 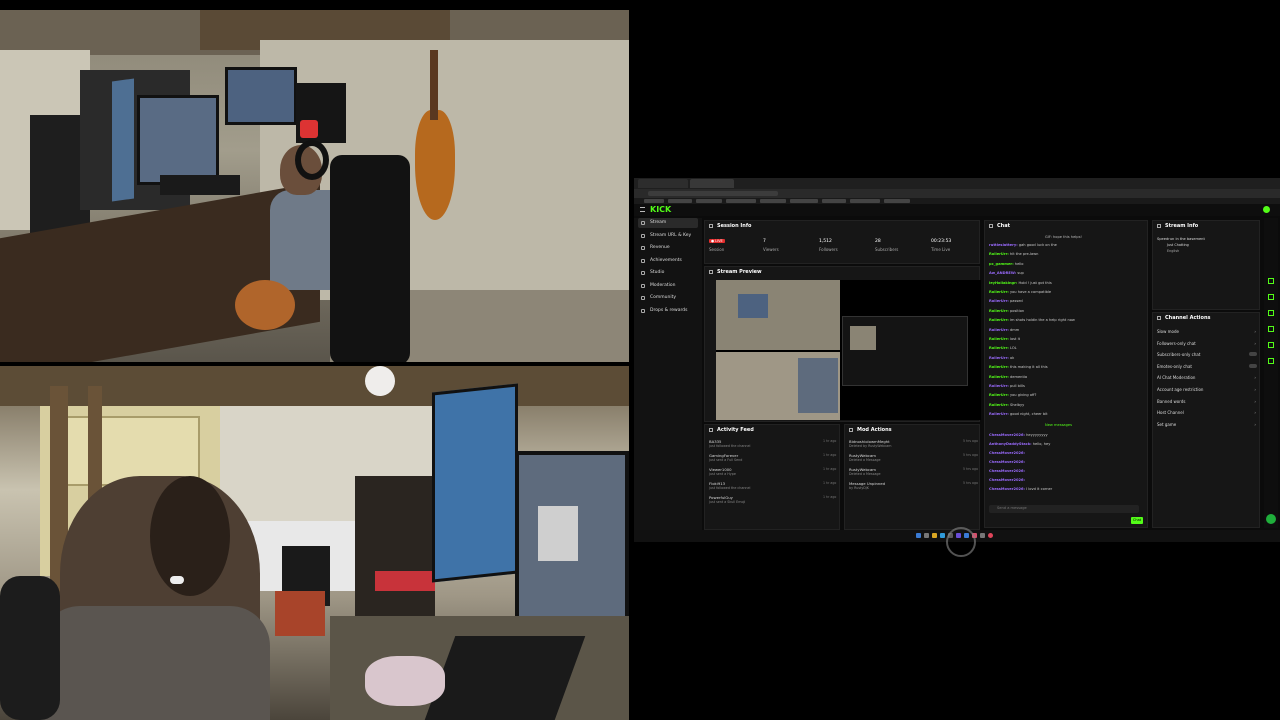 I want to click on browser-address-bar, so click(x=957, y=193).